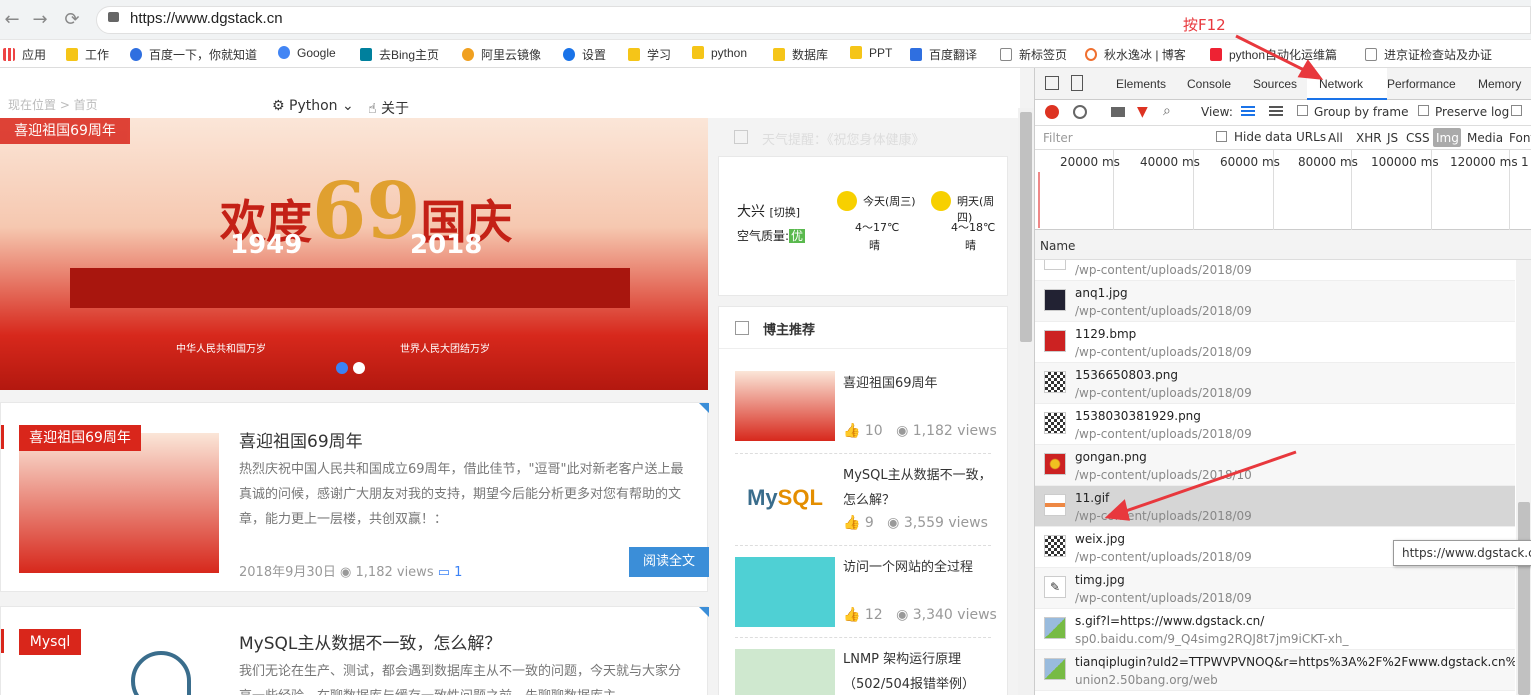 Image resolution: width=1531 pixels, height=695 pixels. What do you see at coordinates (1214, 277) in the screenshot?
I see `annotation-arrows` at bounding box center [1214, 277].